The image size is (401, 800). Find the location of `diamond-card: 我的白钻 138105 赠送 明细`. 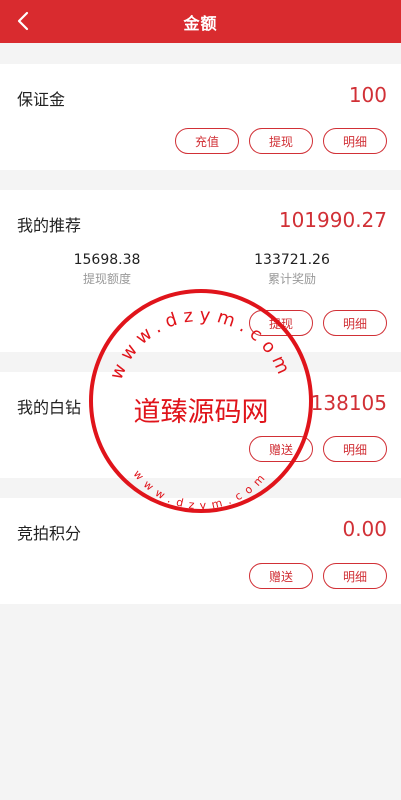

diamond-card: 我的白钻 138105 赠送 明细 is located at coordinates (200, 425).